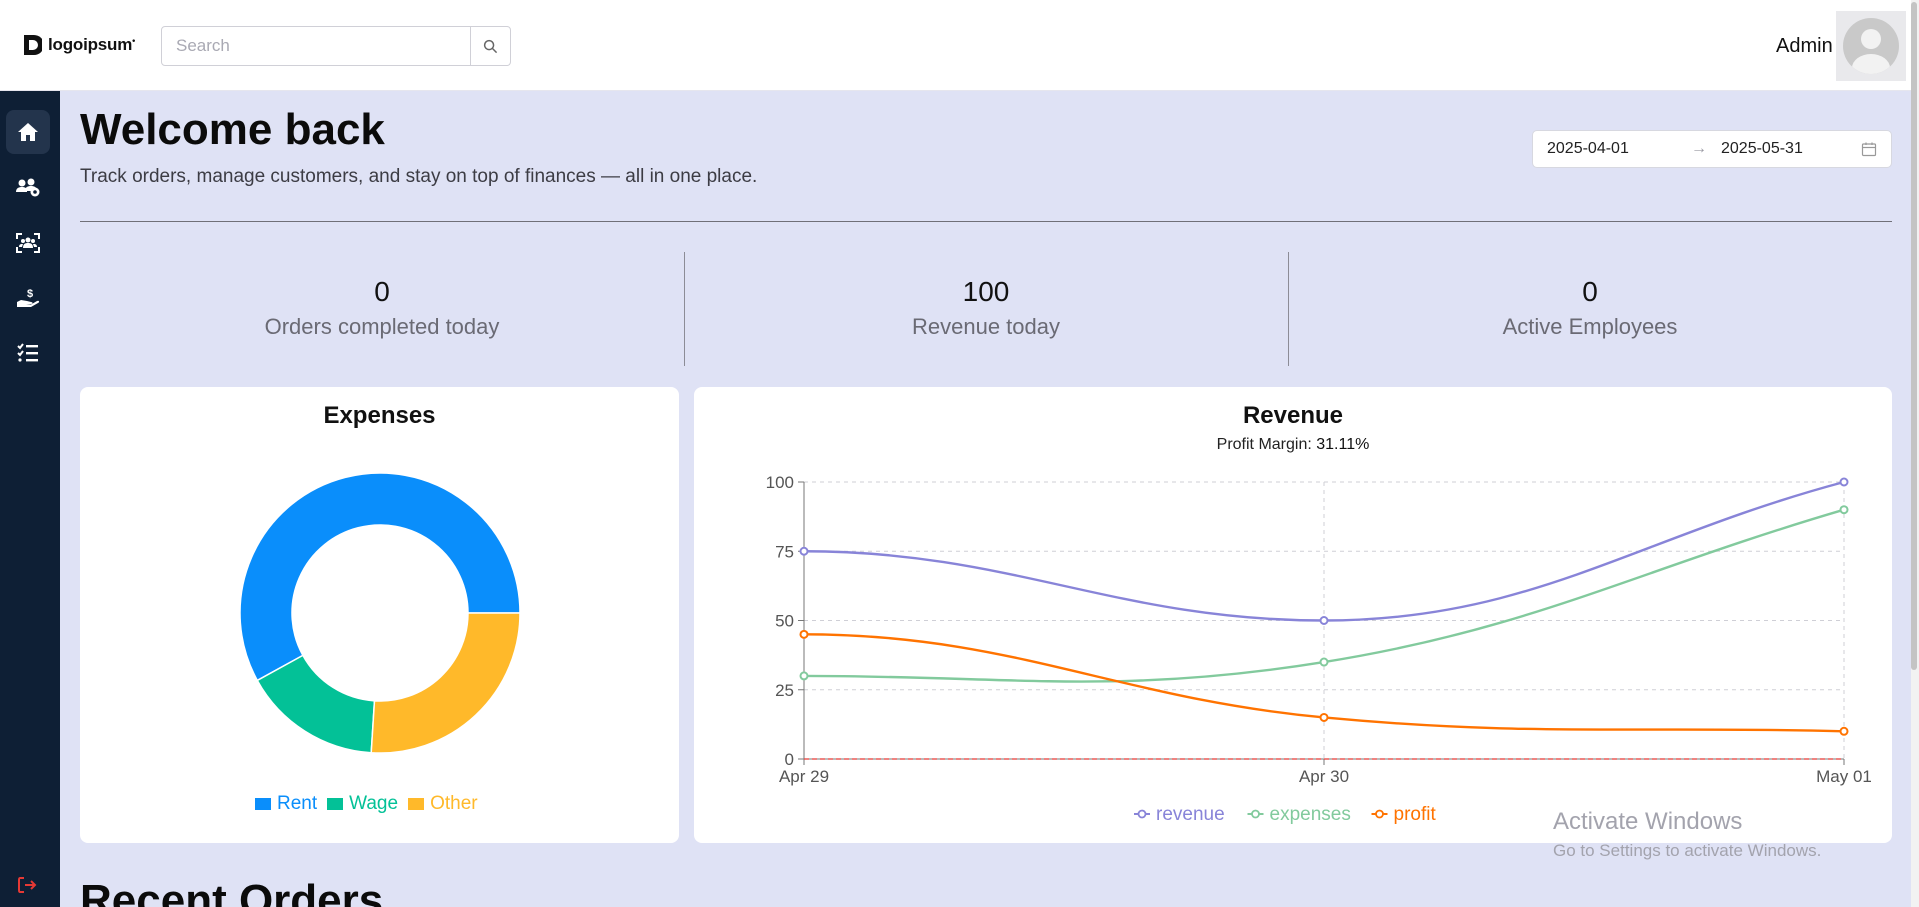 This screenshot has height=907, width=1919. I want to click on x-tick-label: Apr 29, so click(804, 776).